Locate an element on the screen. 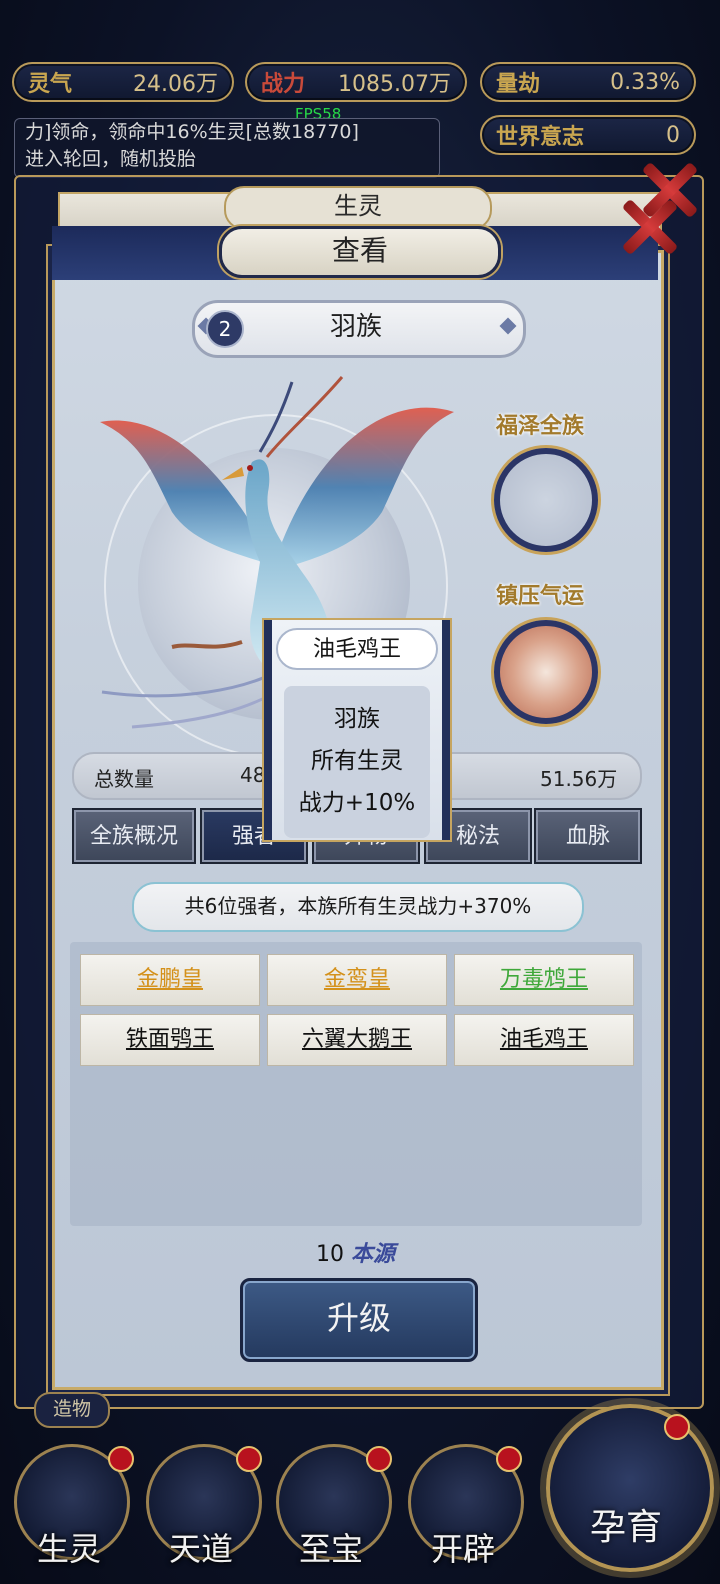  cost-amount: 10 is located at coordinates (330, 1254).